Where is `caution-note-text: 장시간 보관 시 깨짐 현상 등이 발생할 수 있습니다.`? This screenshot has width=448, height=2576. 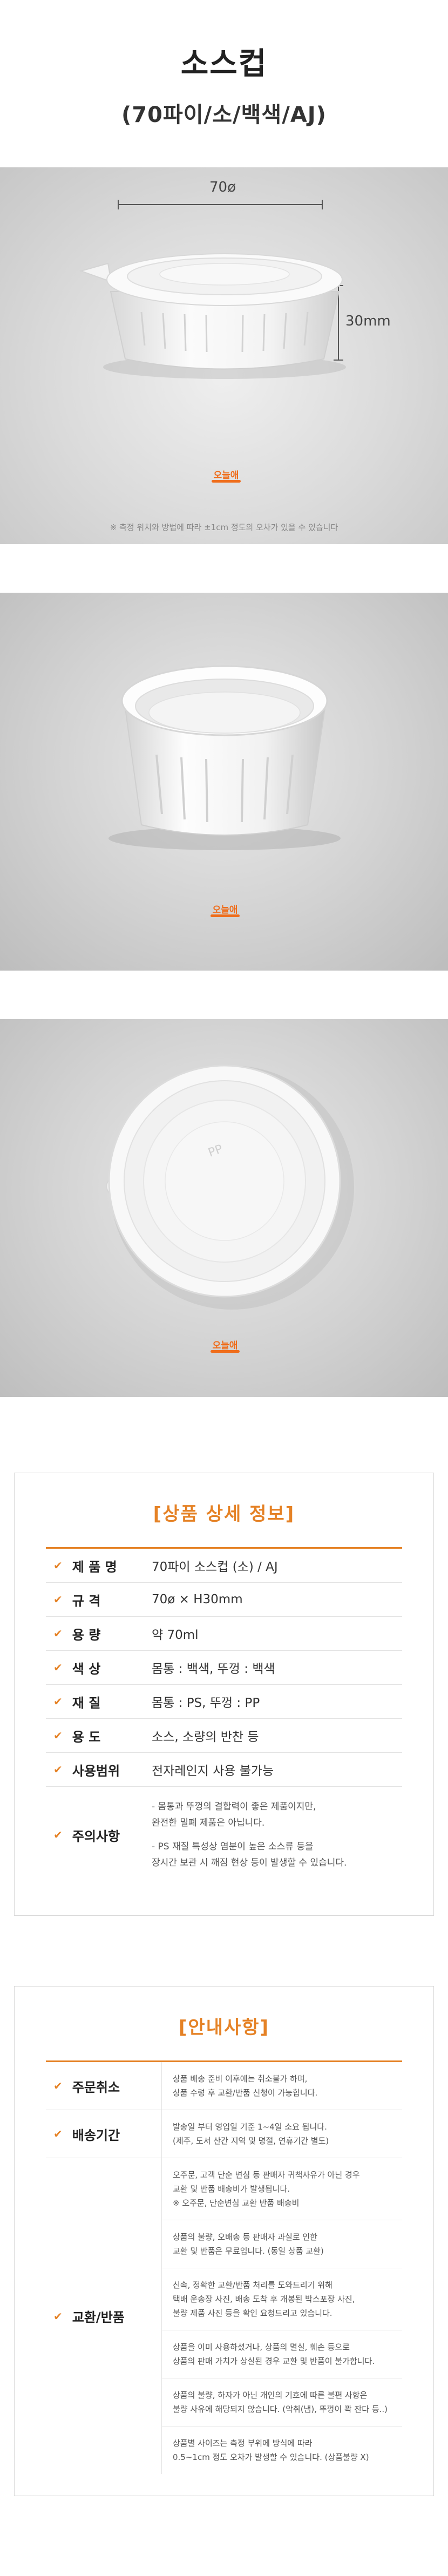
caution-note-text: 장시간 보관 시 깨짐 현상 등이 발생할 수 있습니다. is located at coordinates (249, 1863).